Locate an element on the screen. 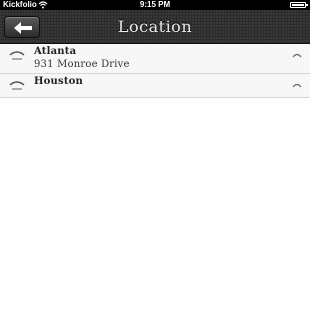 The height and width of the screenshot is (310, 320). status-time: 9:15 PM is located at coordinates (155, 4).